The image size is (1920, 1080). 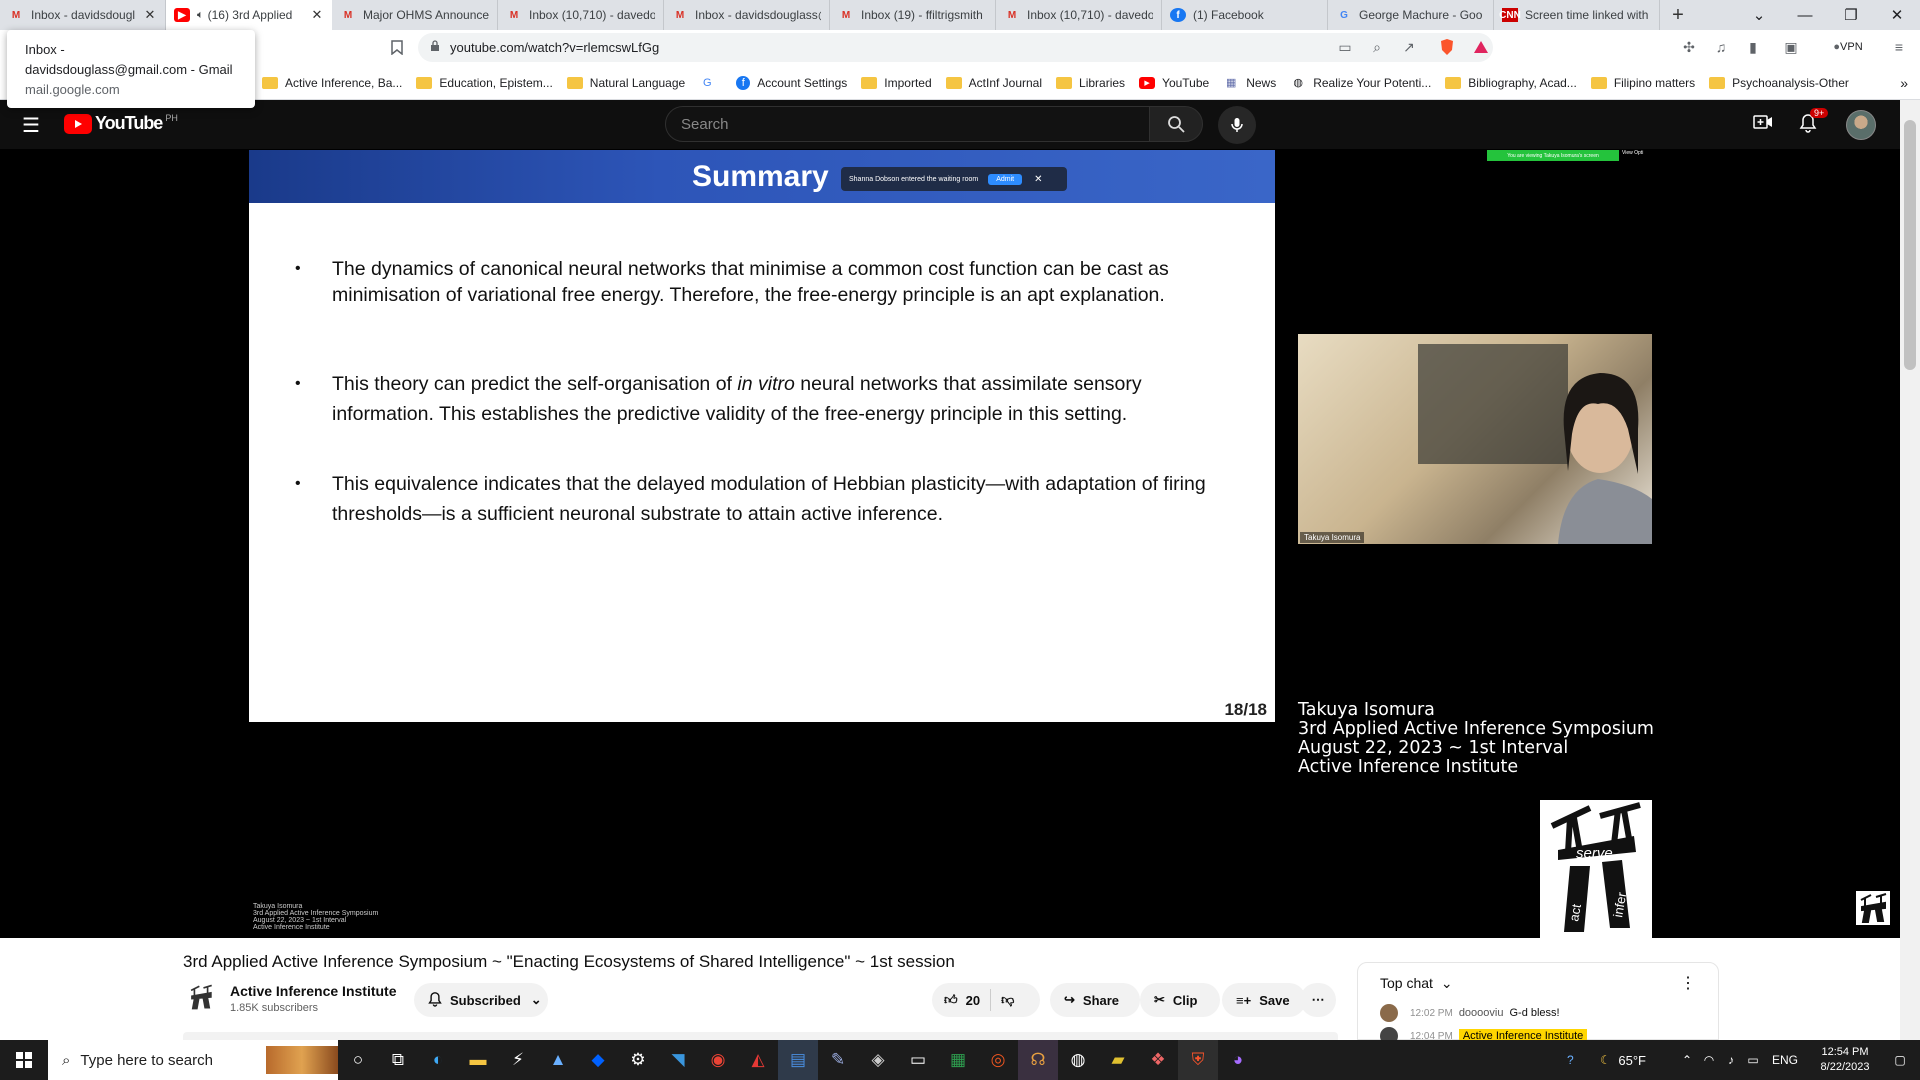 I want to click on language-indicator: ENG, so click(x=1785, y=1060).